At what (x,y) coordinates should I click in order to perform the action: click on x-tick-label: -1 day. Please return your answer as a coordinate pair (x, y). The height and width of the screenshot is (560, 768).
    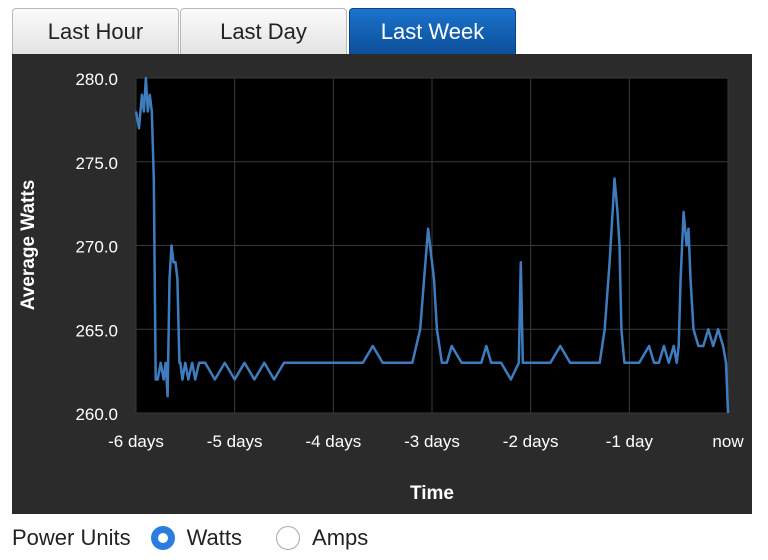
    Looking at the image, I should click on (630, 441).